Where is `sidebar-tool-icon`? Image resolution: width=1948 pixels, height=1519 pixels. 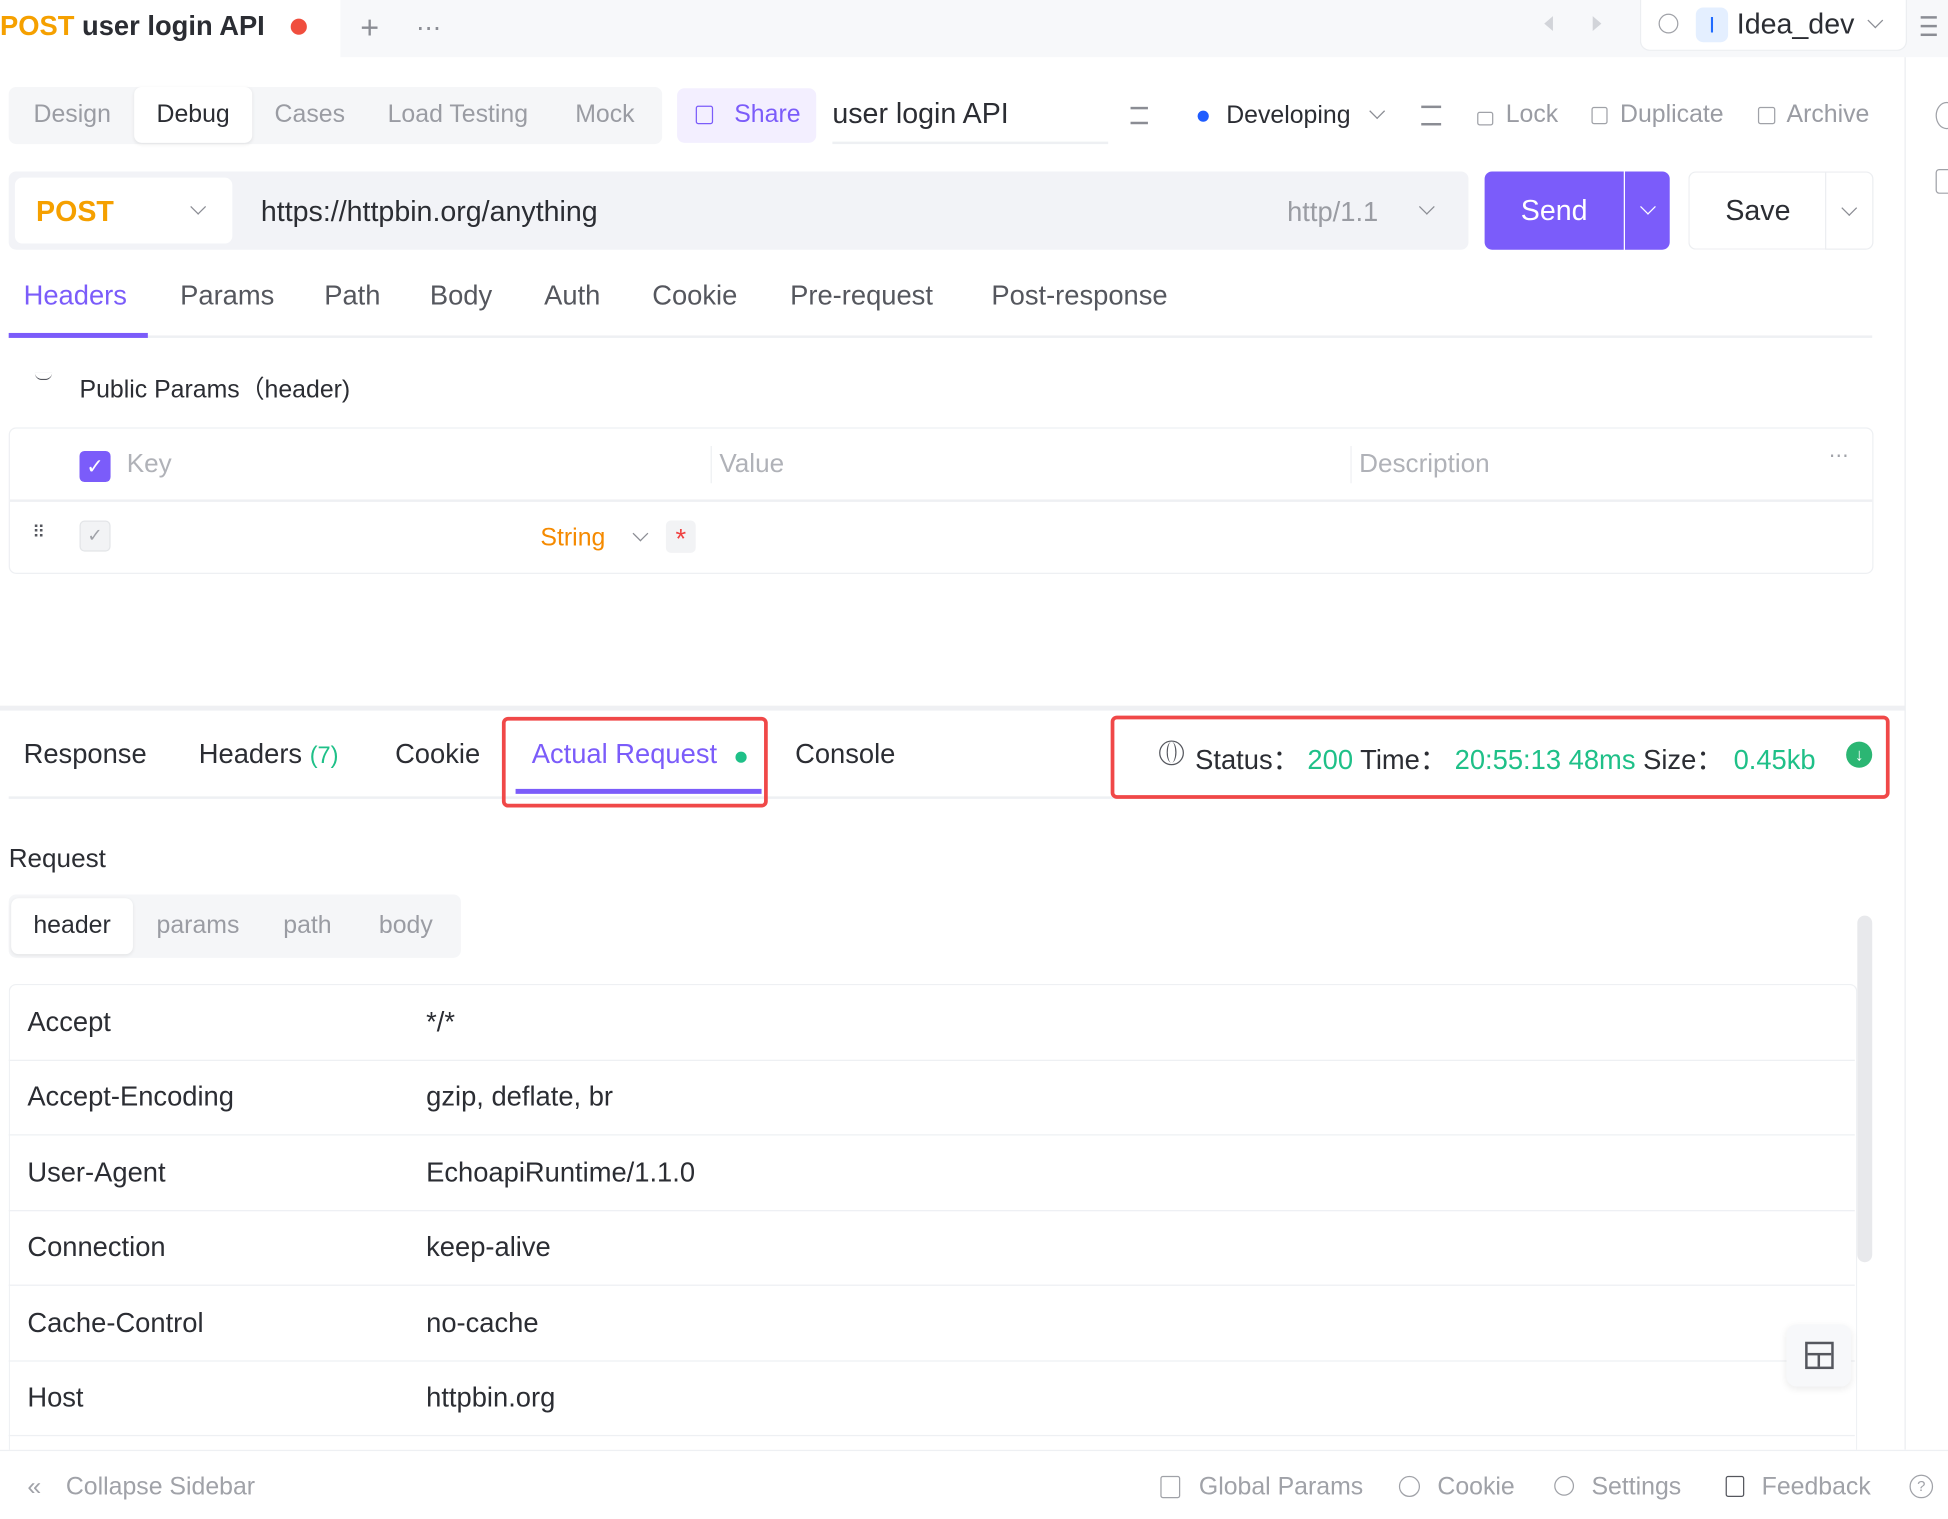 sidebar-tool-icon is located at coordinates (1941, 115).